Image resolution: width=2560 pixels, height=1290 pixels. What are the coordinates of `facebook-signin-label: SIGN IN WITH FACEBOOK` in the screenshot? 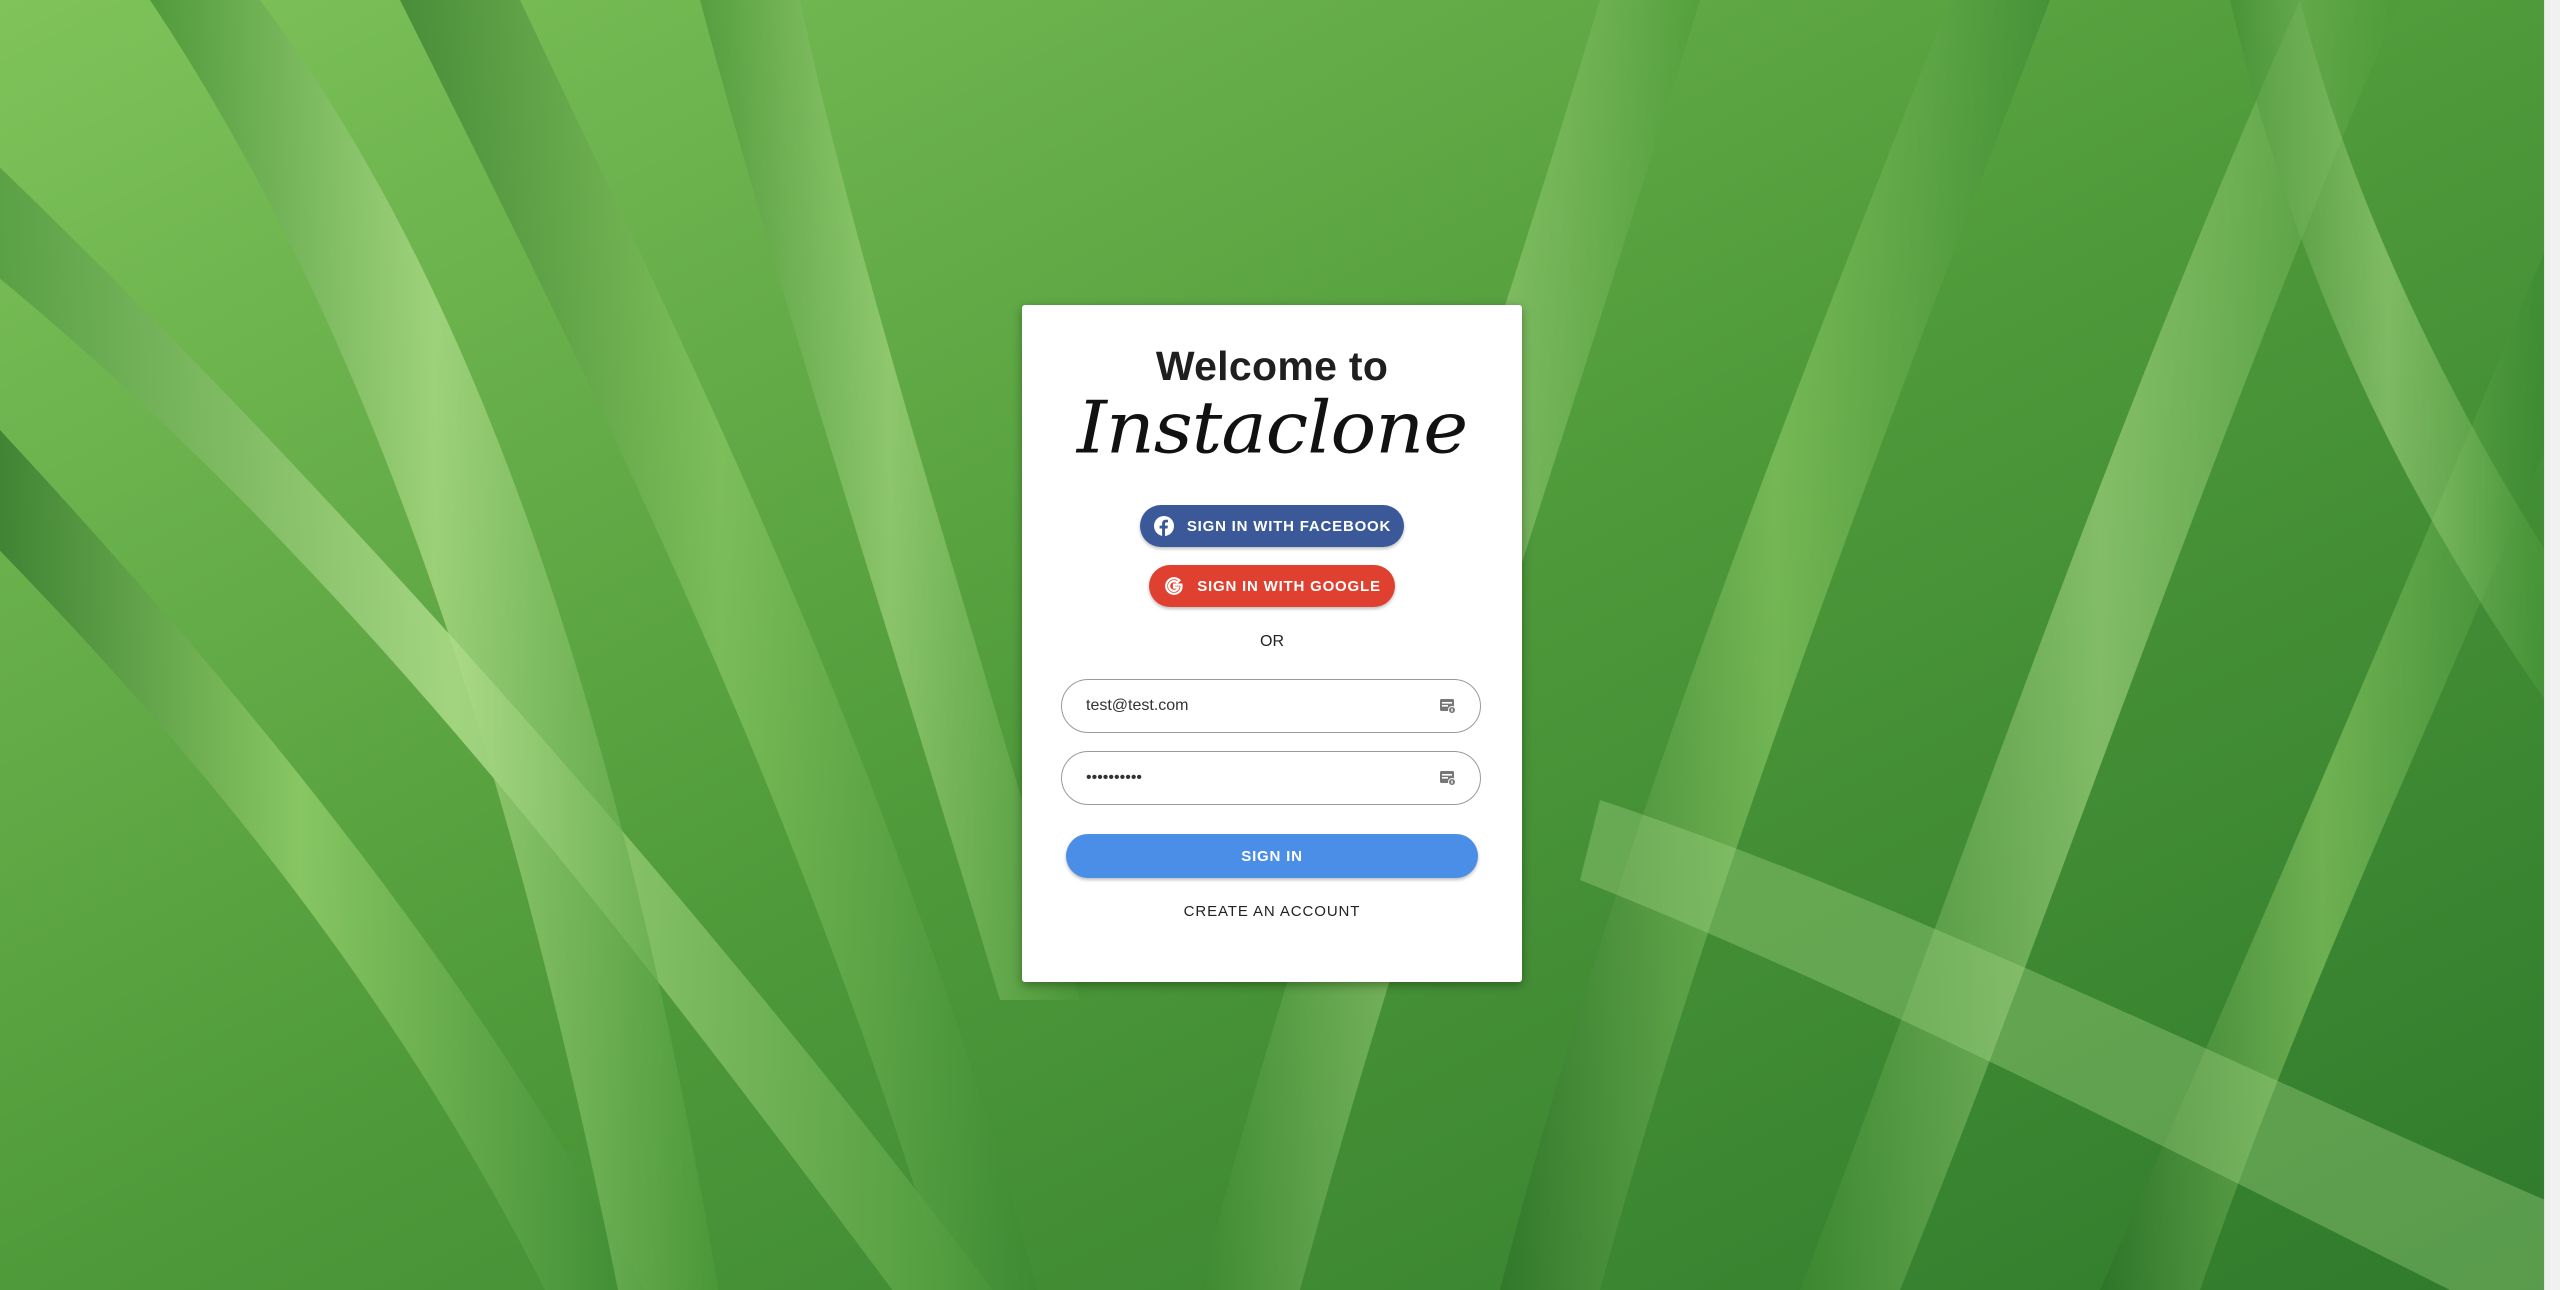 It's located at (1289, 526).